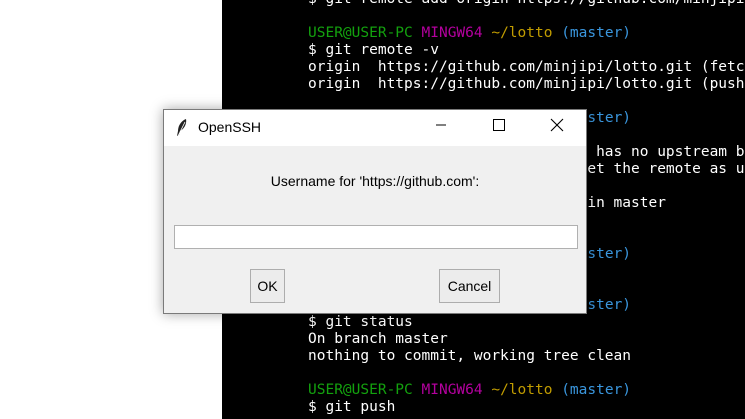  I want to click on close-icon, so click(557, 127).